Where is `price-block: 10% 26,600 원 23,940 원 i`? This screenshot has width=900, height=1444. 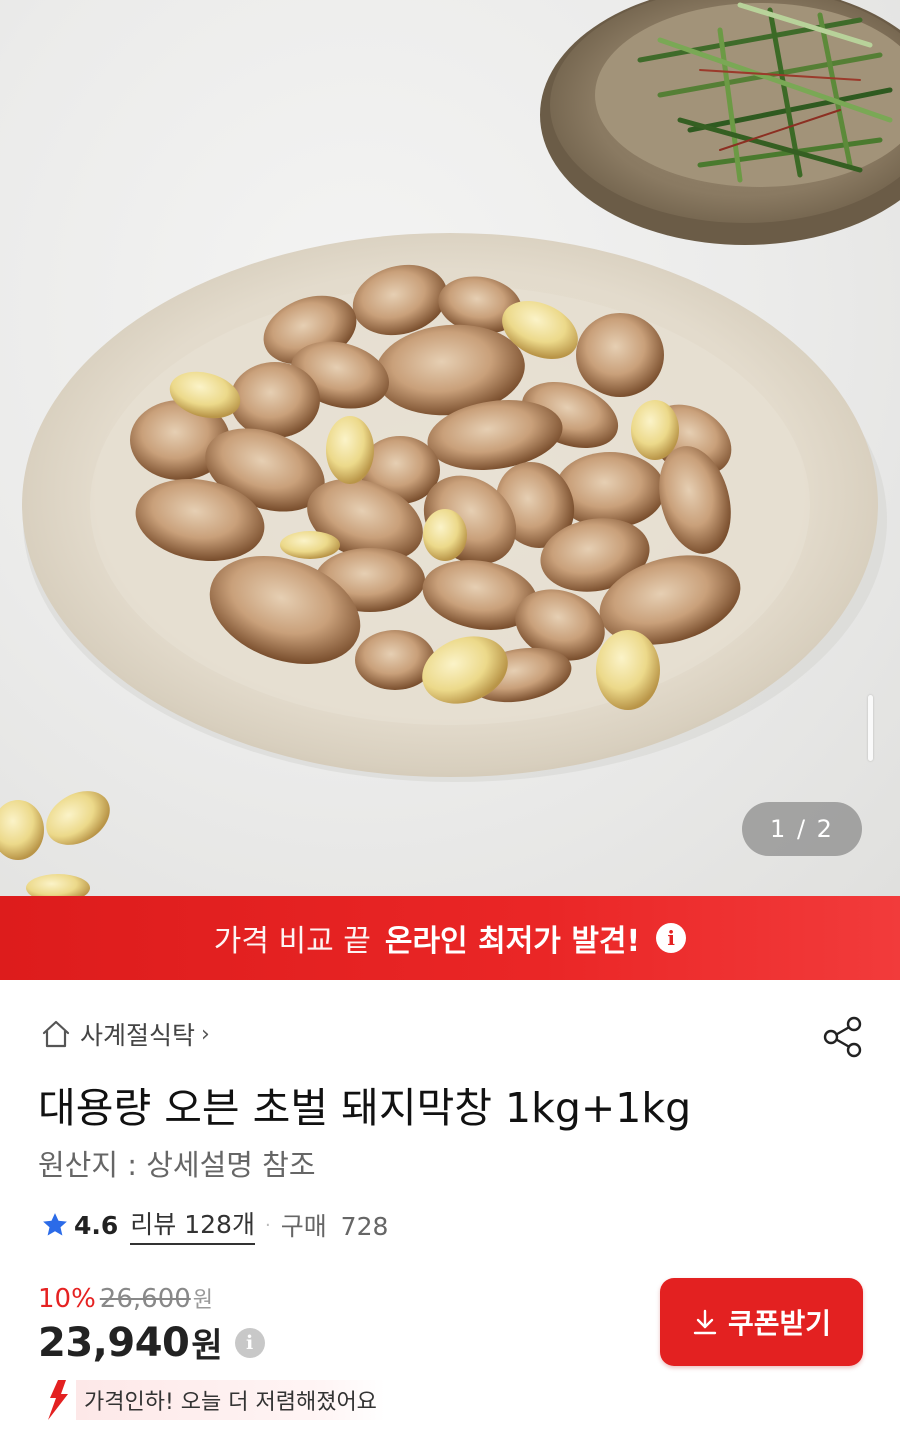
price-block: 10% 26,600 원 23,940 원 i is located at coordinates (151, 1324).